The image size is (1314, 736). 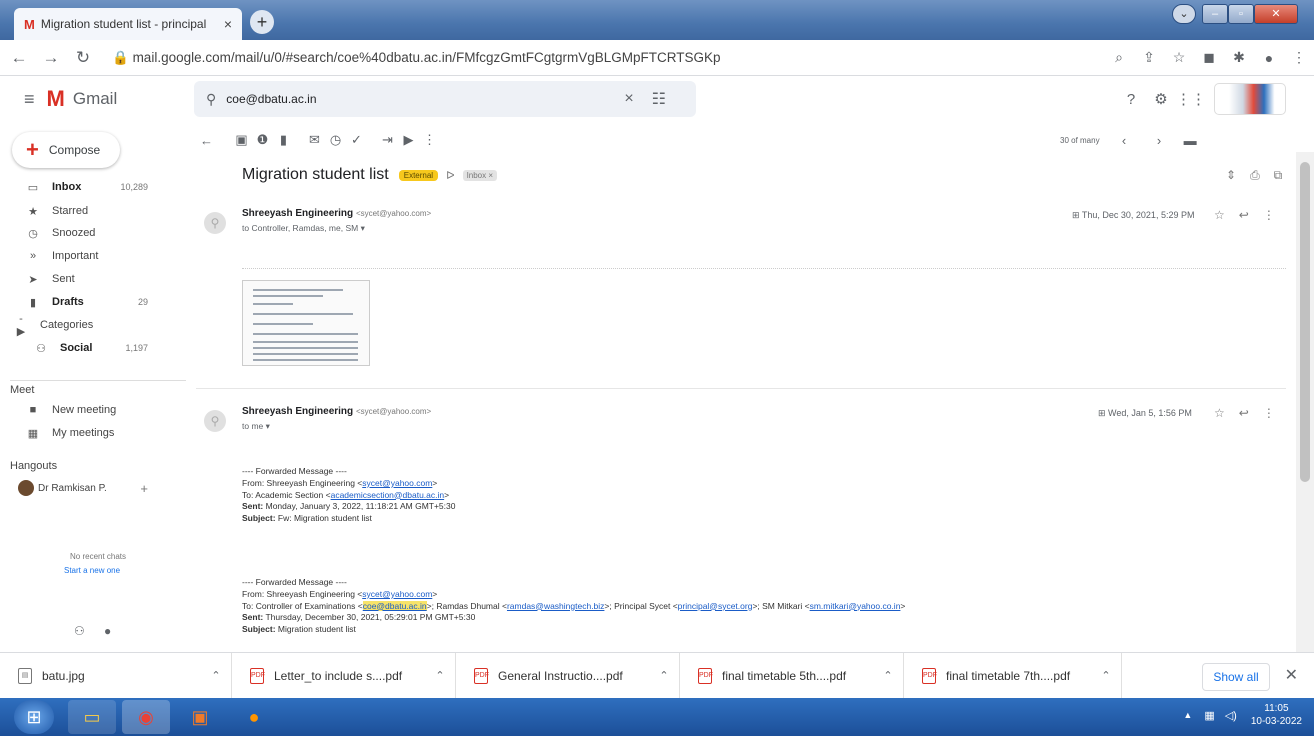 What do you see at coordinates (34, 717) in the screenshot?
I see `start-button: ⊞` at bounding box center [34, 717].